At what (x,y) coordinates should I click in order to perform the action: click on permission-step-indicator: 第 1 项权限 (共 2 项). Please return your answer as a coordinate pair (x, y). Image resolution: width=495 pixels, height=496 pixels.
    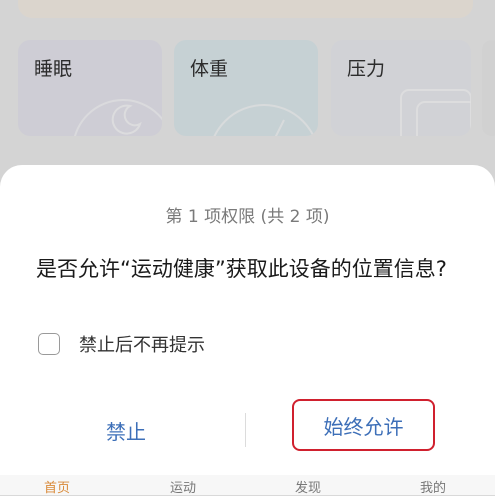
    Looking at the image, I should click on (247, 217).